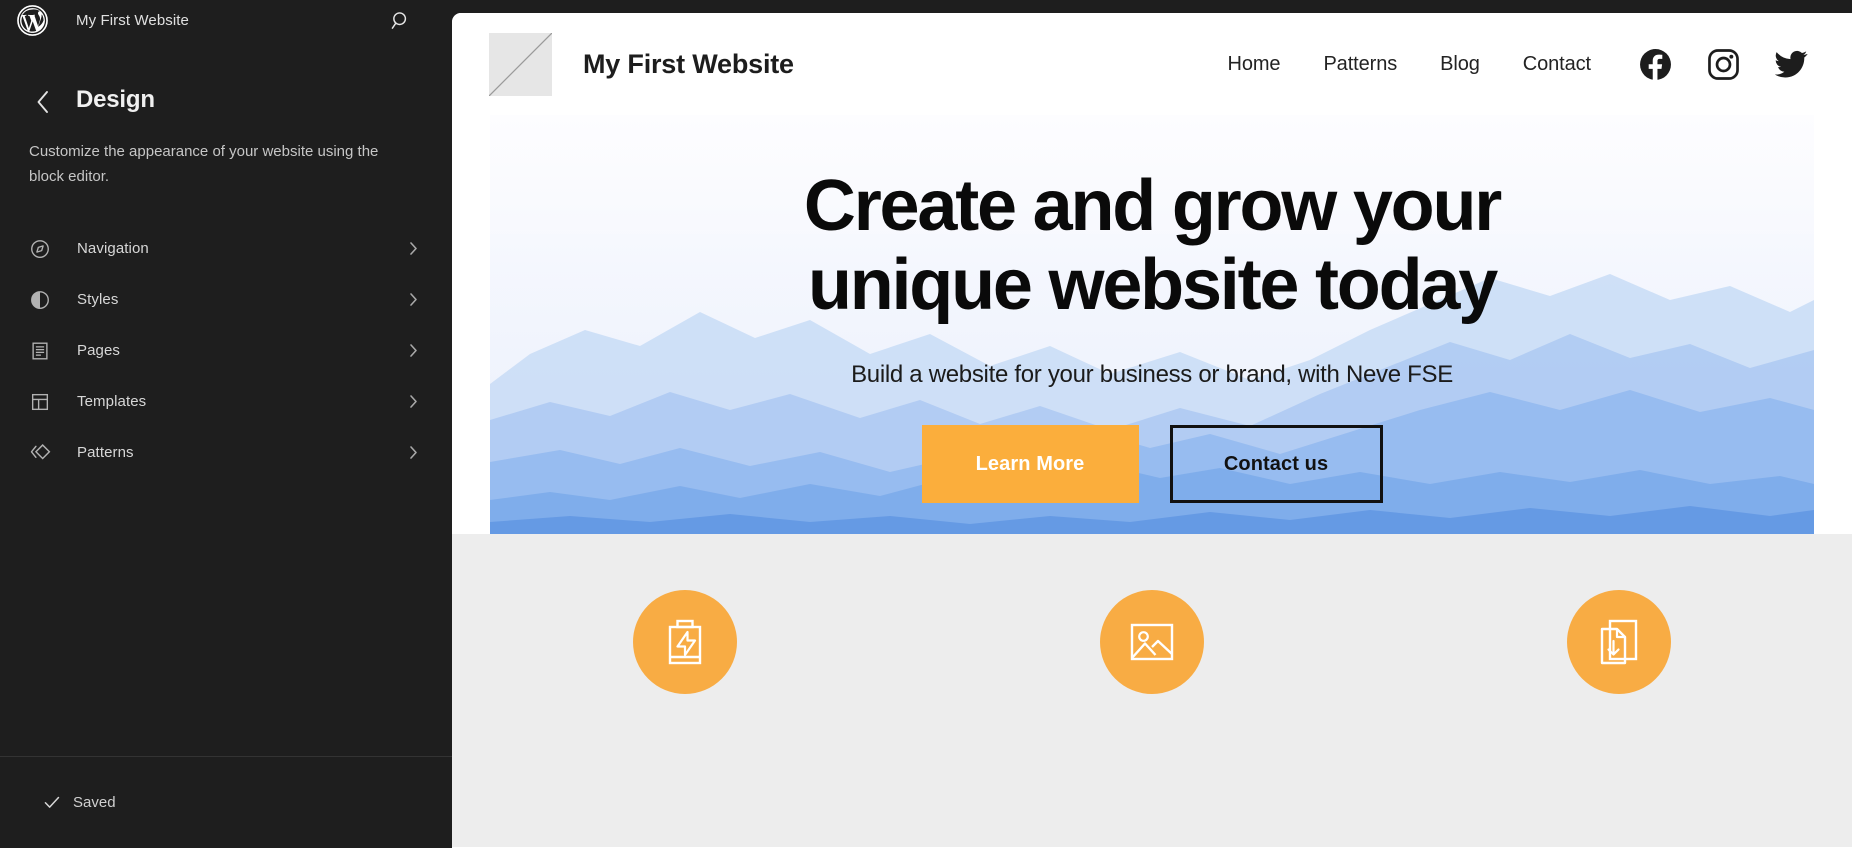 The image size is (1852, 848). What do you see at coordinates (401, 21) in the screenshot?
I see `search-icon` at bounding box center [401, 21].